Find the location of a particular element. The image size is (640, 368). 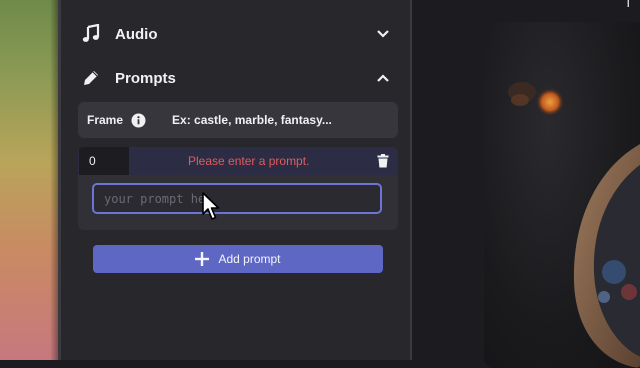

add-prompt-button: Add prompt is located at coordinates (238, 259).